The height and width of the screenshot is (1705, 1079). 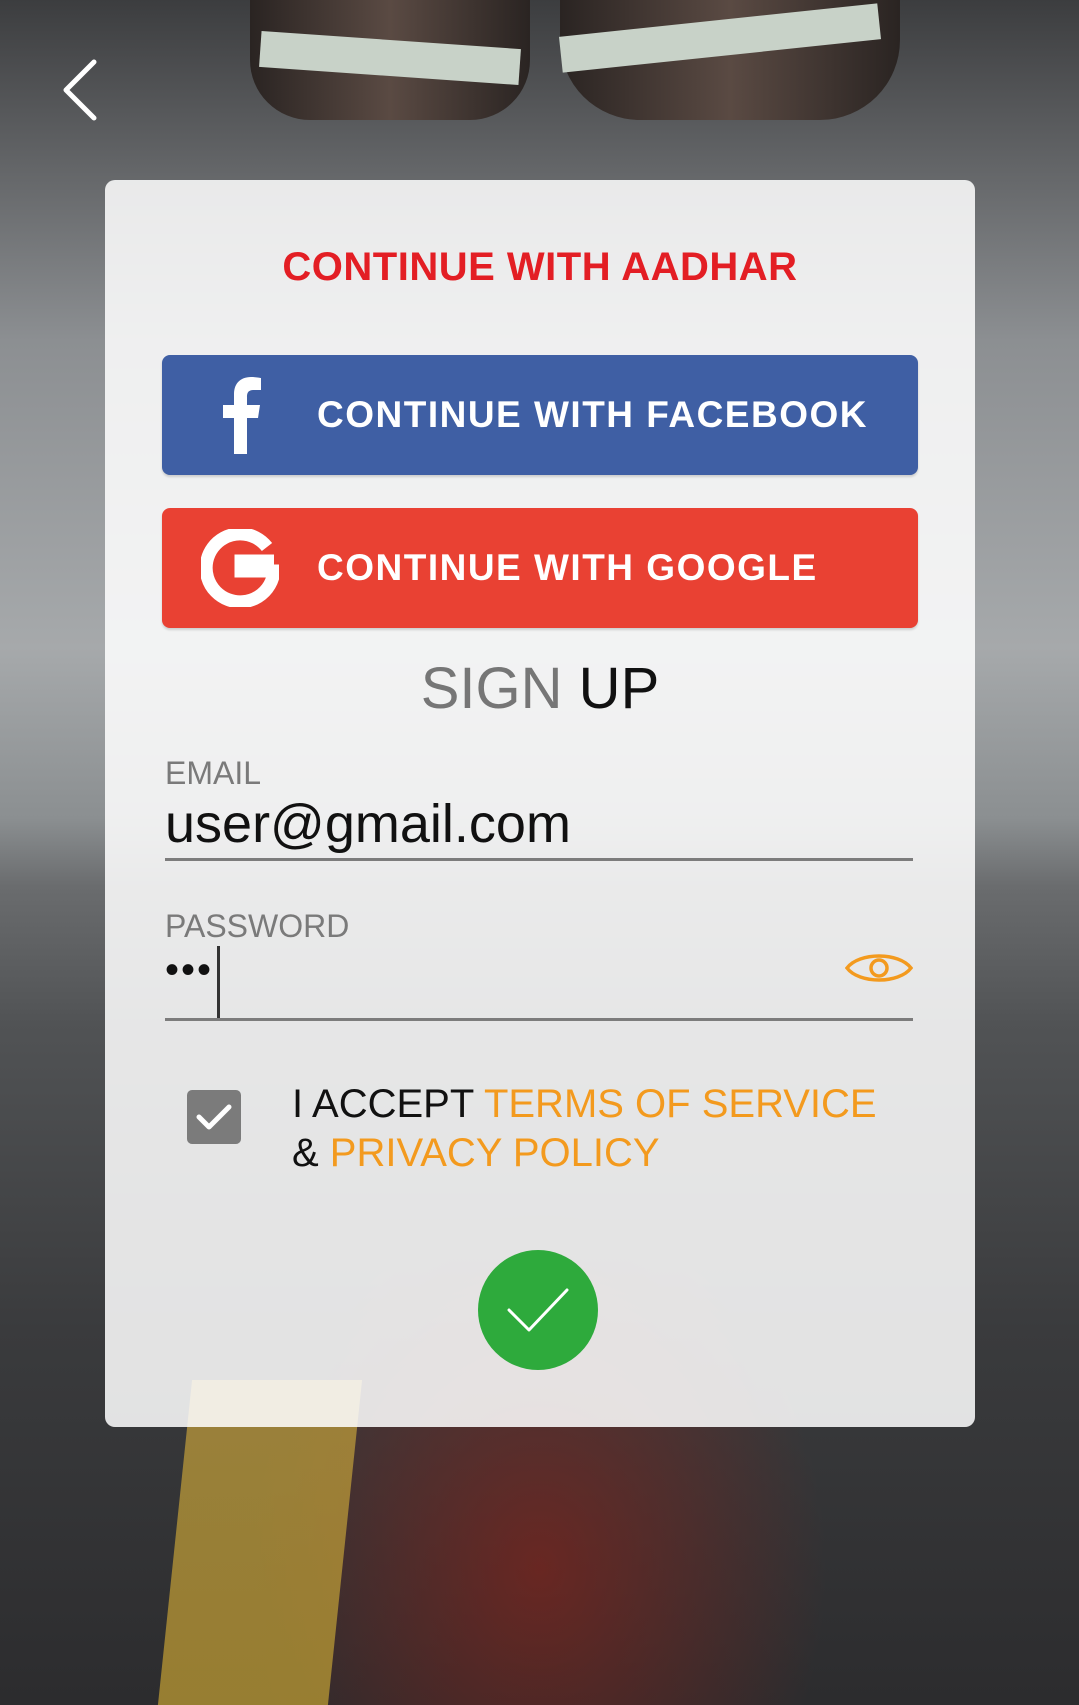 What do you see at coordinates (539, 968) in the screenshot?
I see `password-field: PASSWORD •••` at bounding box center [539, 968].